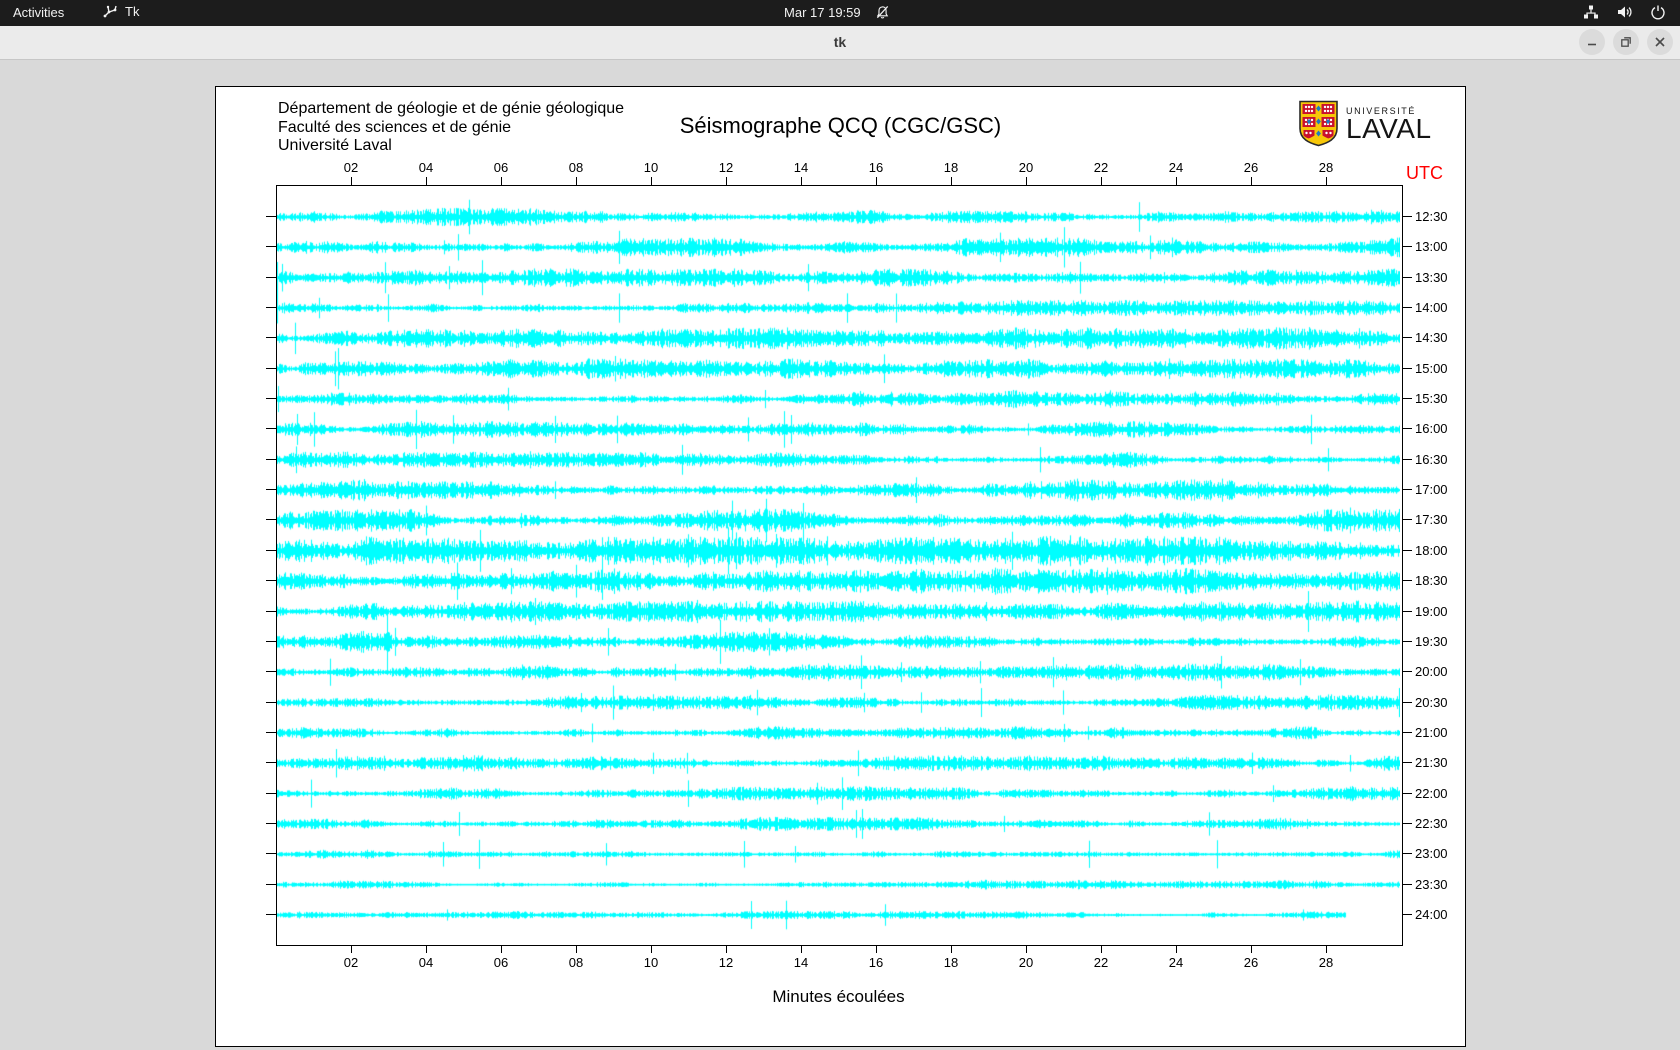 Image resolution: width=1680 pixels, height=1050 pixels. I want to click on x-tick-label-top: 14, so click(801, 167).